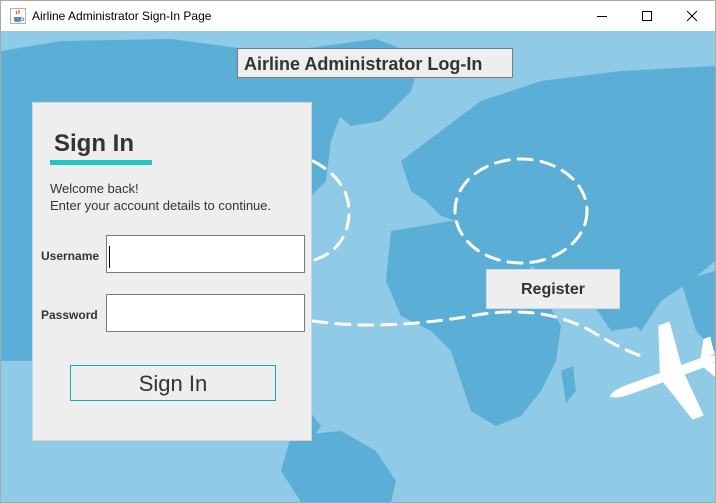 This screenshot has height=503, width=716. Describe the element at coordinates (70, 256) in the screenshot. I see `username-label: Username` at that location.